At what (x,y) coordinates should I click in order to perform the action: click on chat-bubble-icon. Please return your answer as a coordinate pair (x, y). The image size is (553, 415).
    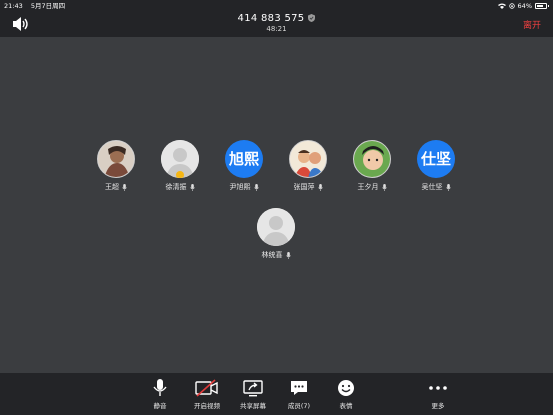
    Looking at the image, I should click on (299, 388).